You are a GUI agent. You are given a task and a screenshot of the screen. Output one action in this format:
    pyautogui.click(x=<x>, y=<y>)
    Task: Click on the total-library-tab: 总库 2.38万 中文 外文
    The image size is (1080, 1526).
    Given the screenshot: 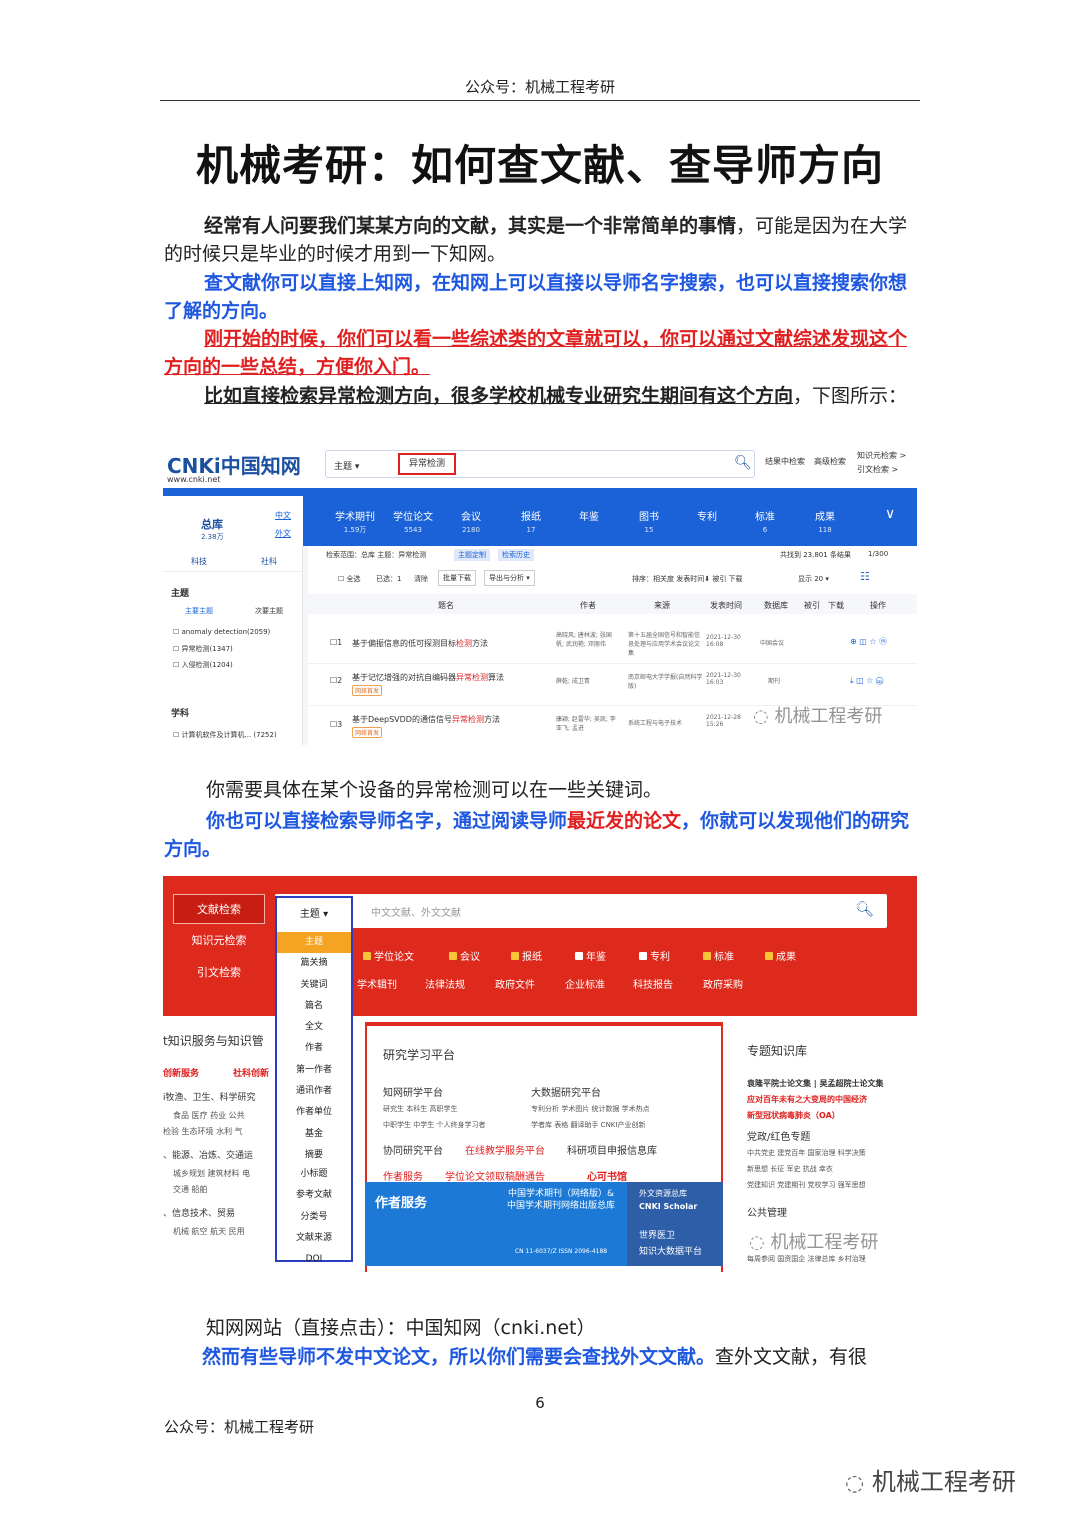 What is the action you would take?
    pyautogui.click(x=233, y=521)
    